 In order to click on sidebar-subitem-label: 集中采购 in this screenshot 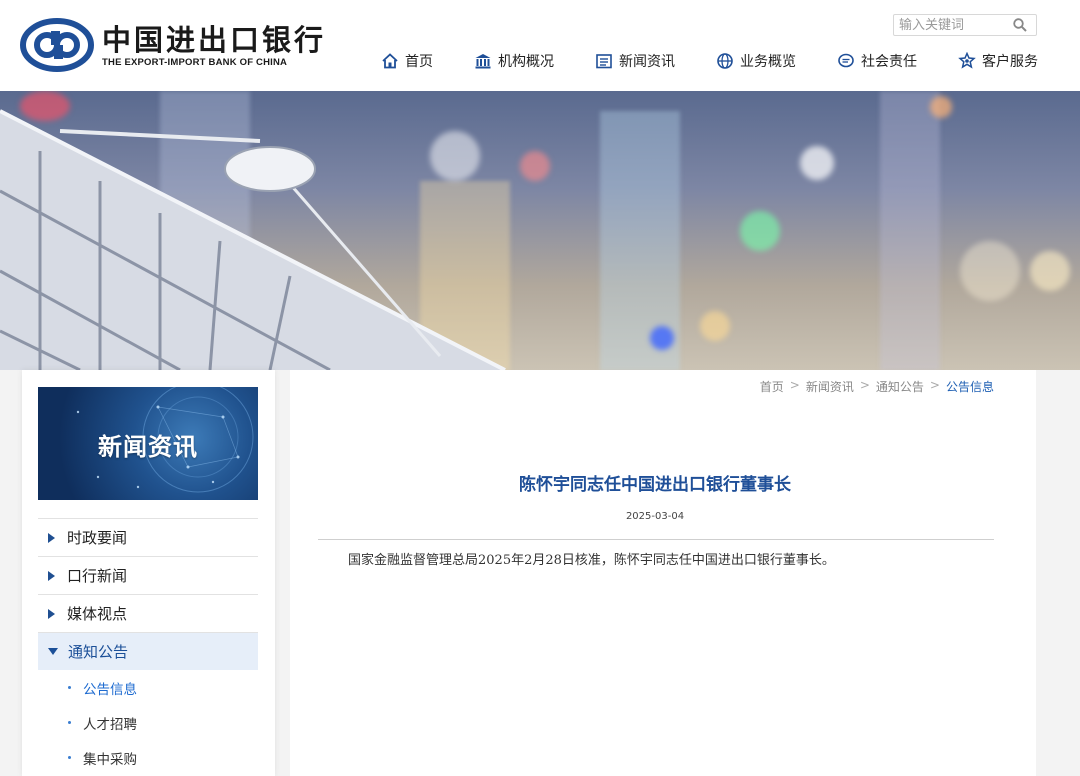, I will do `click(110, 759)`.